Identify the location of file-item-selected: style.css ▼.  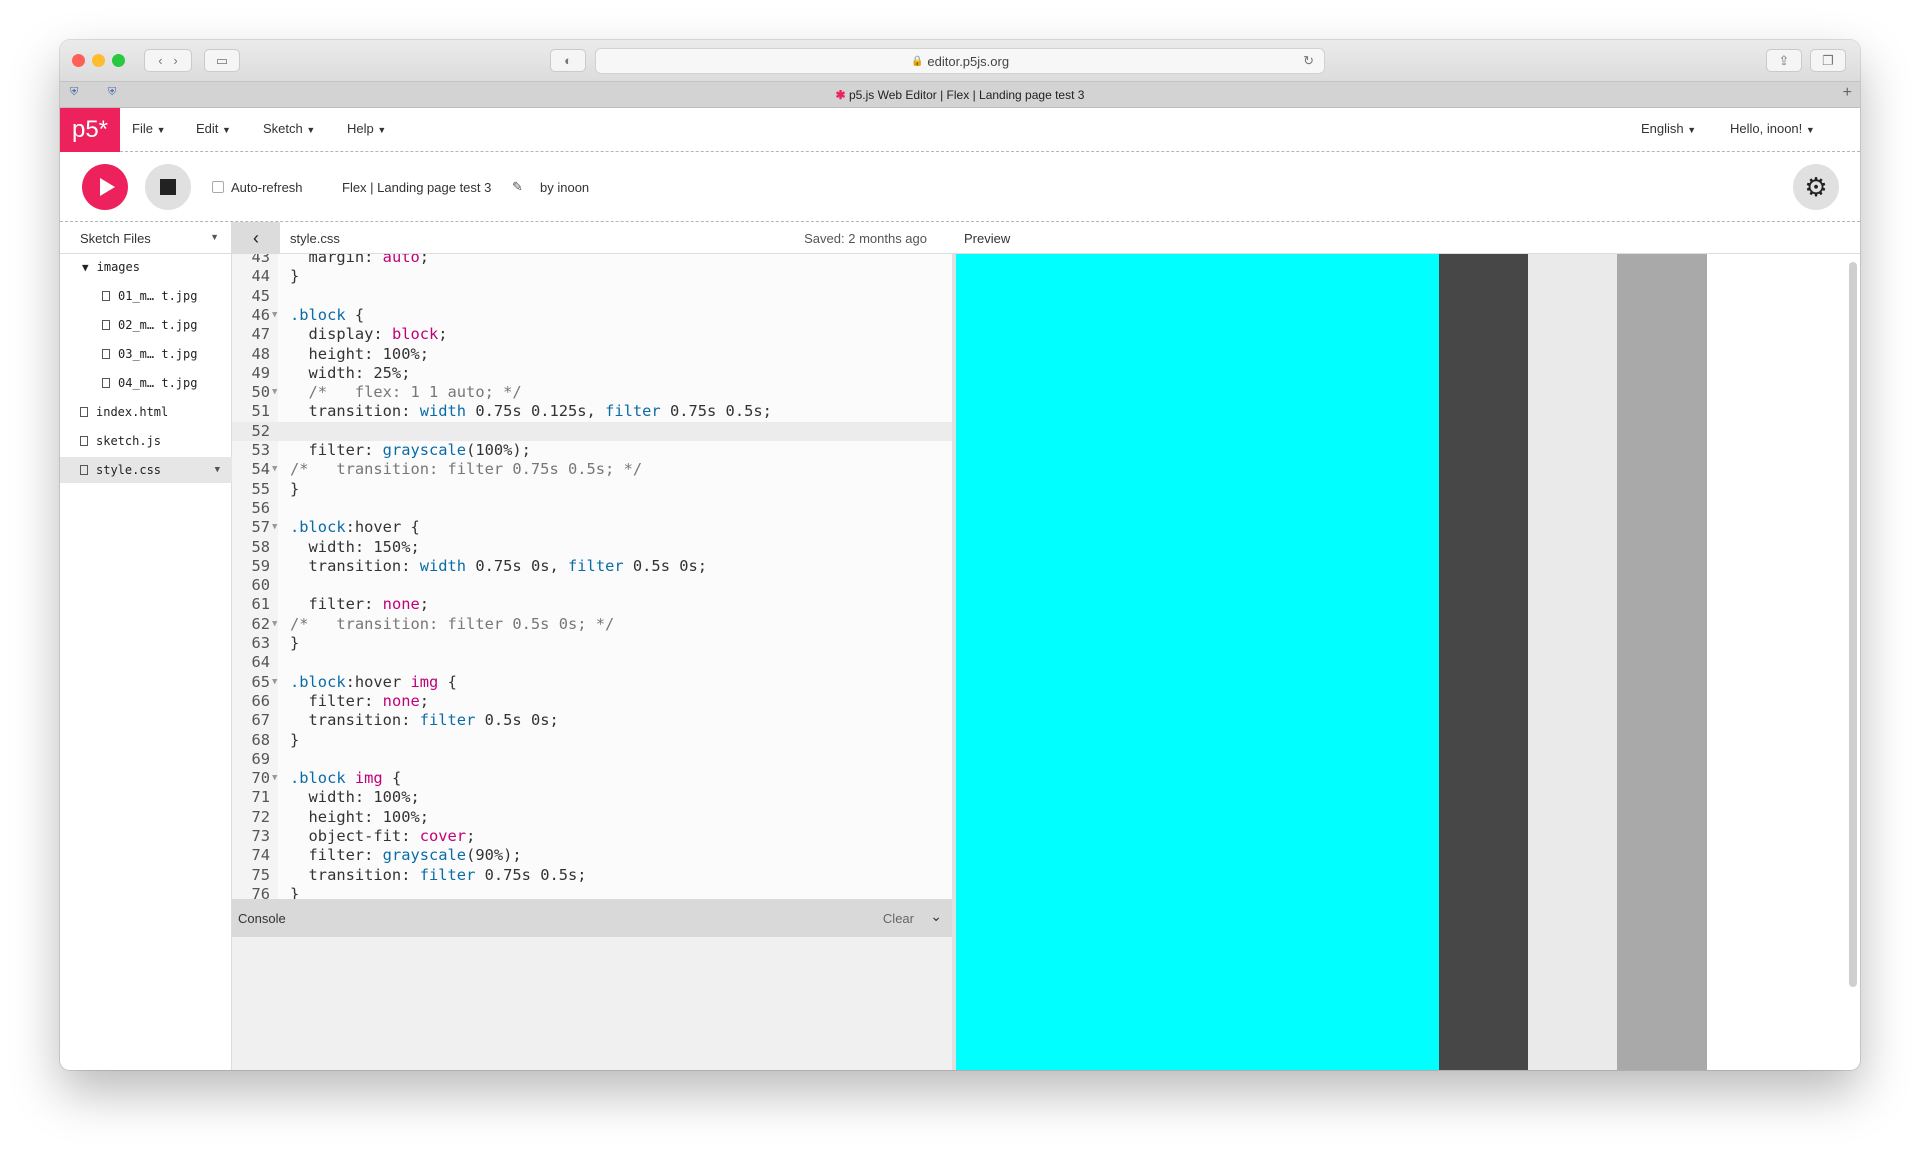
(146, 470).